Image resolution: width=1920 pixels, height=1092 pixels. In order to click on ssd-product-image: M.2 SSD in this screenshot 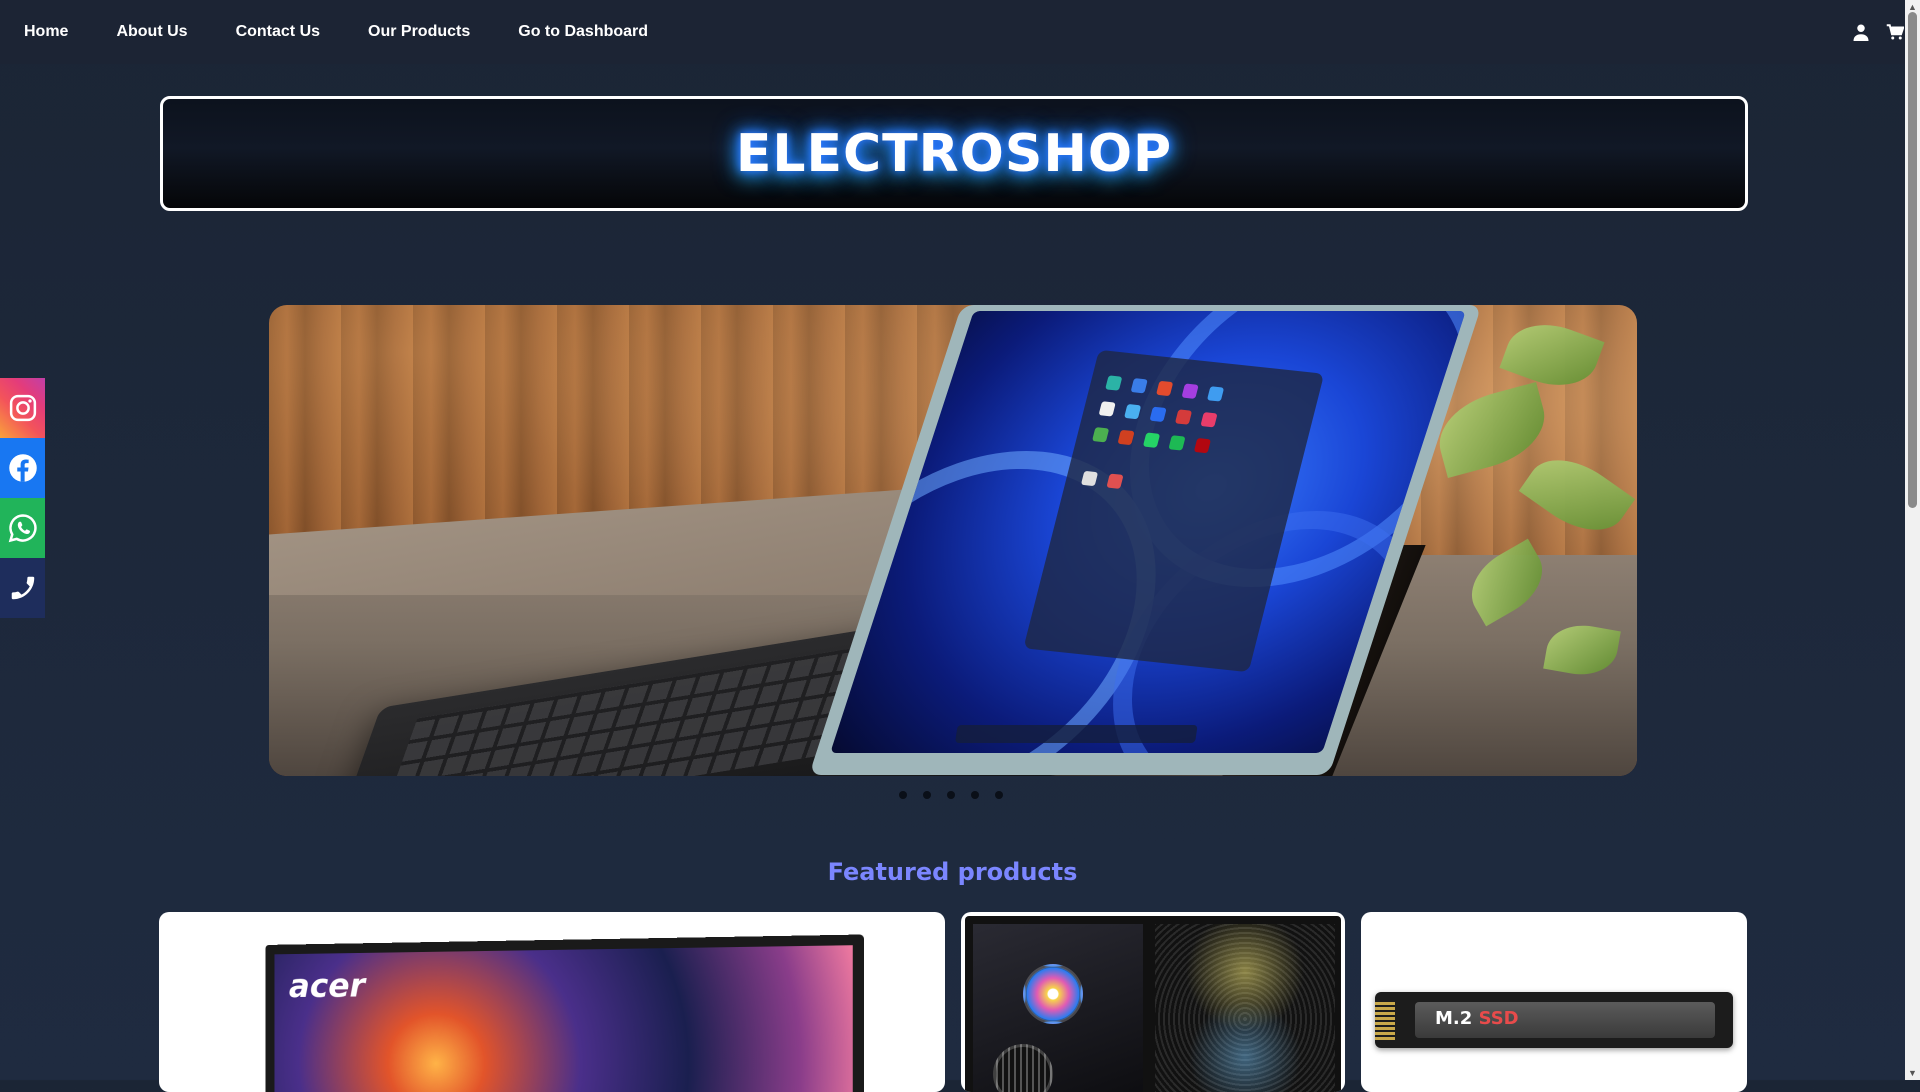, I will do `click(1554, 1020)`.